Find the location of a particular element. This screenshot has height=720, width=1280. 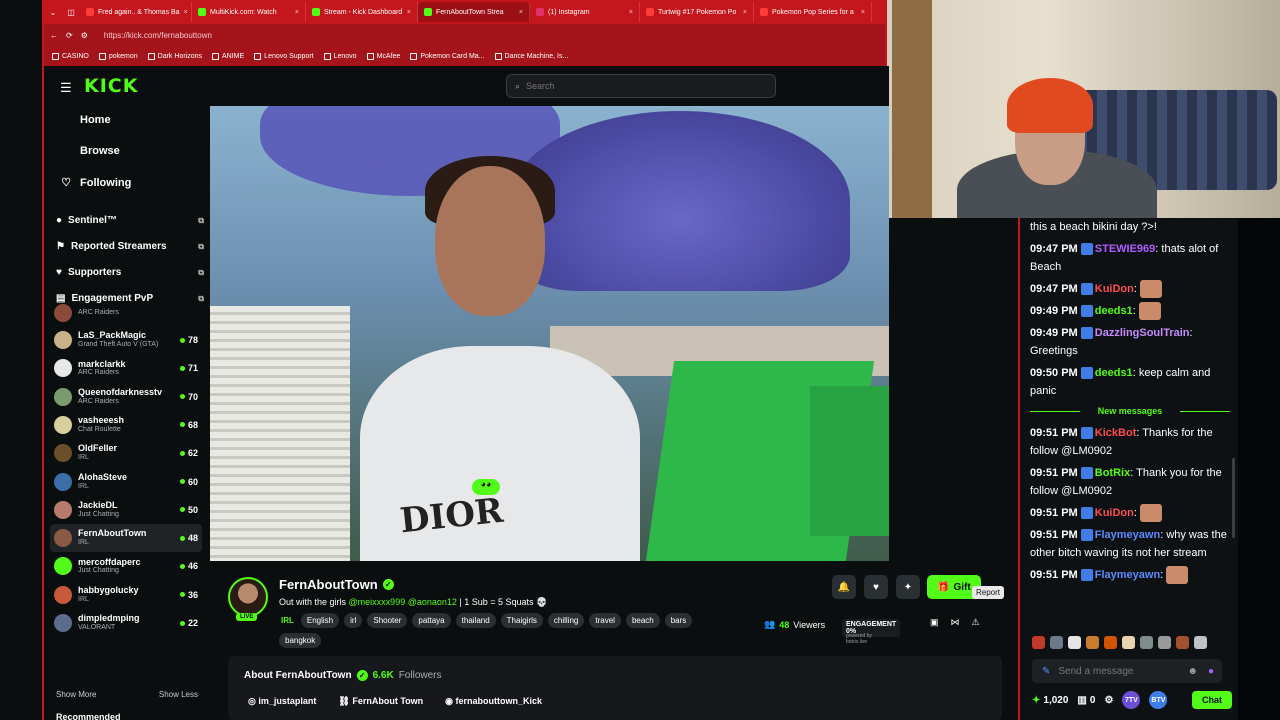

stream-tag: Shooter is located at coordinates (387, 620).